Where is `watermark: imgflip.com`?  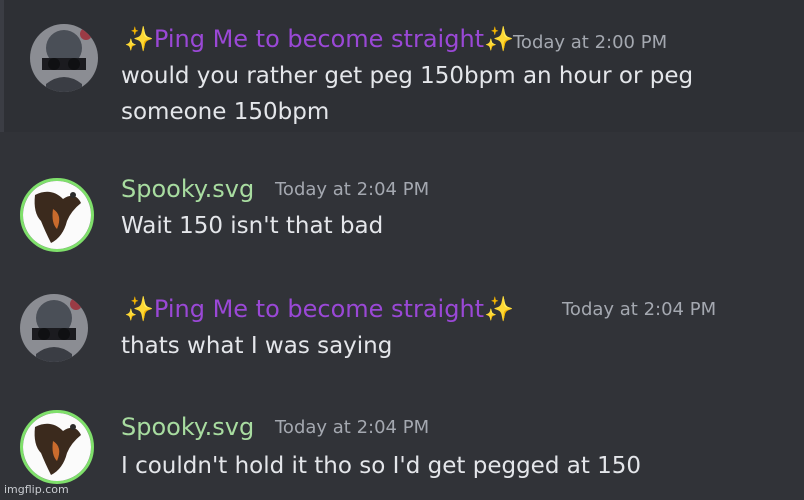 watermark: imgflip.com is located at coordinates (36, 489).